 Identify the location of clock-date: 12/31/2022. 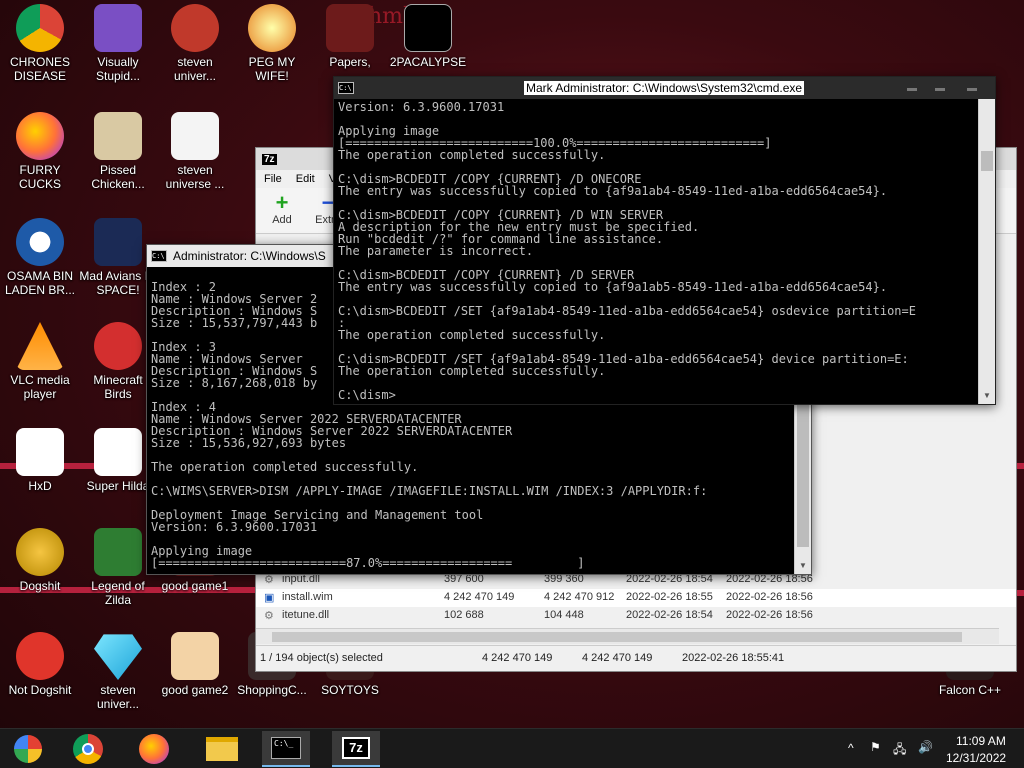
(976, 758).